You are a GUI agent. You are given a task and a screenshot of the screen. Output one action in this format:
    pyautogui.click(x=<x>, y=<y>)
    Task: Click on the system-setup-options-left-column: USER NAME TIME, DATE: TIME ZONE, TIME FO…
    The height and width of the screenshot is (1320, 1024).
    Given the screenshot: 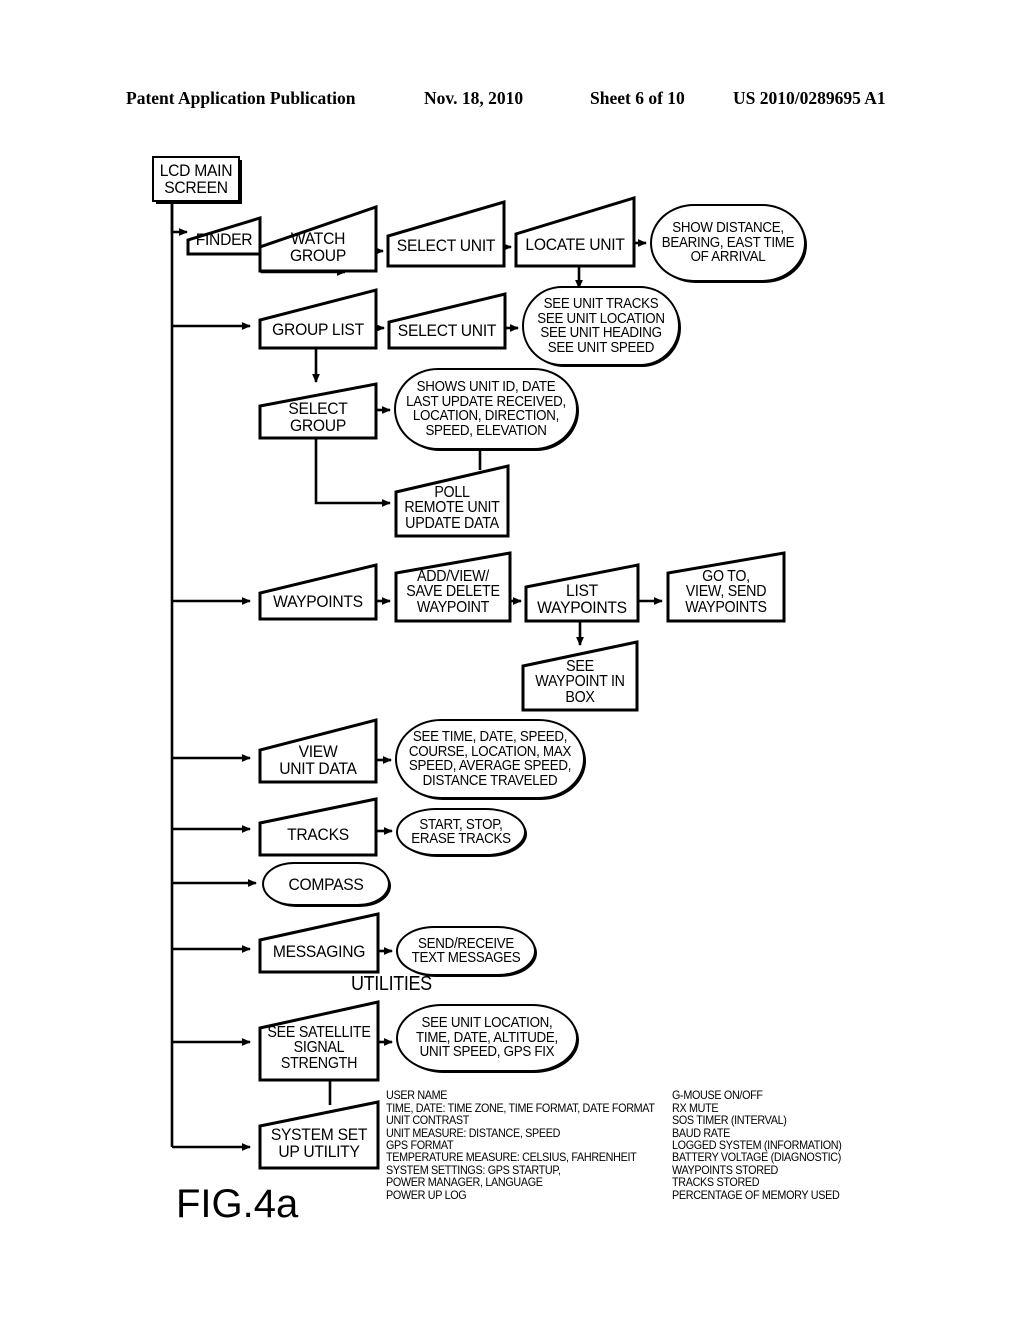 What is the action you would take?
    pyautogui.click(x=531, y=1146)
    